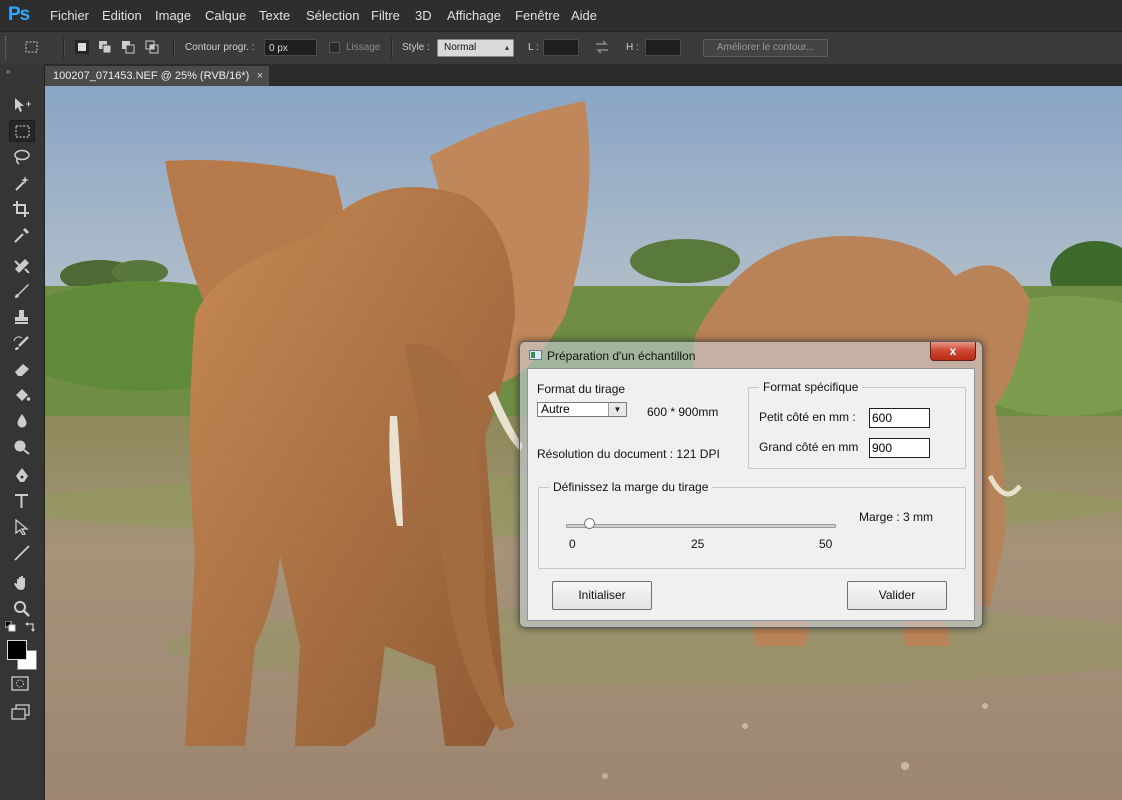 The height and width of the screenshot is (800, 1122). What do you see at coordinates (555, 409) in the screenshot?
I see `format-select-value: Autre` at bounding box center [555, 409].